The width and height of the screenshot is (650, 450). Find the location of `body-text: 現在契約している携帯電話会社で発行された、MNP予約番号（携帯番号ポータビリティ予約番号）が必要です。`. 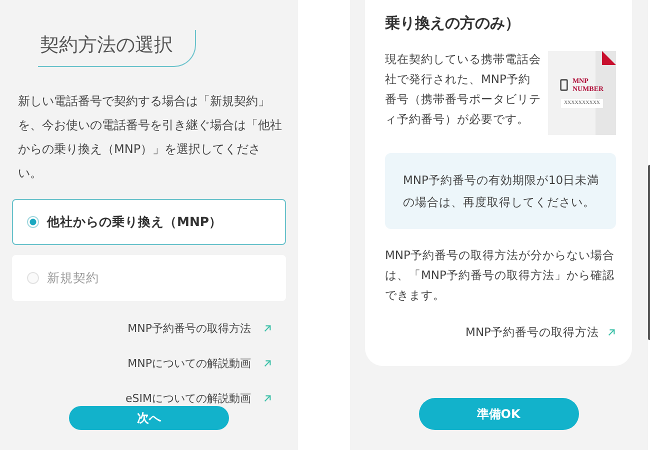

body-text: 現在契約している携帯電話会社で発行された、MNP予約番号（携帯番号ポータビリティ予約番号）が必要です。 is located at coordinates (463, 89).